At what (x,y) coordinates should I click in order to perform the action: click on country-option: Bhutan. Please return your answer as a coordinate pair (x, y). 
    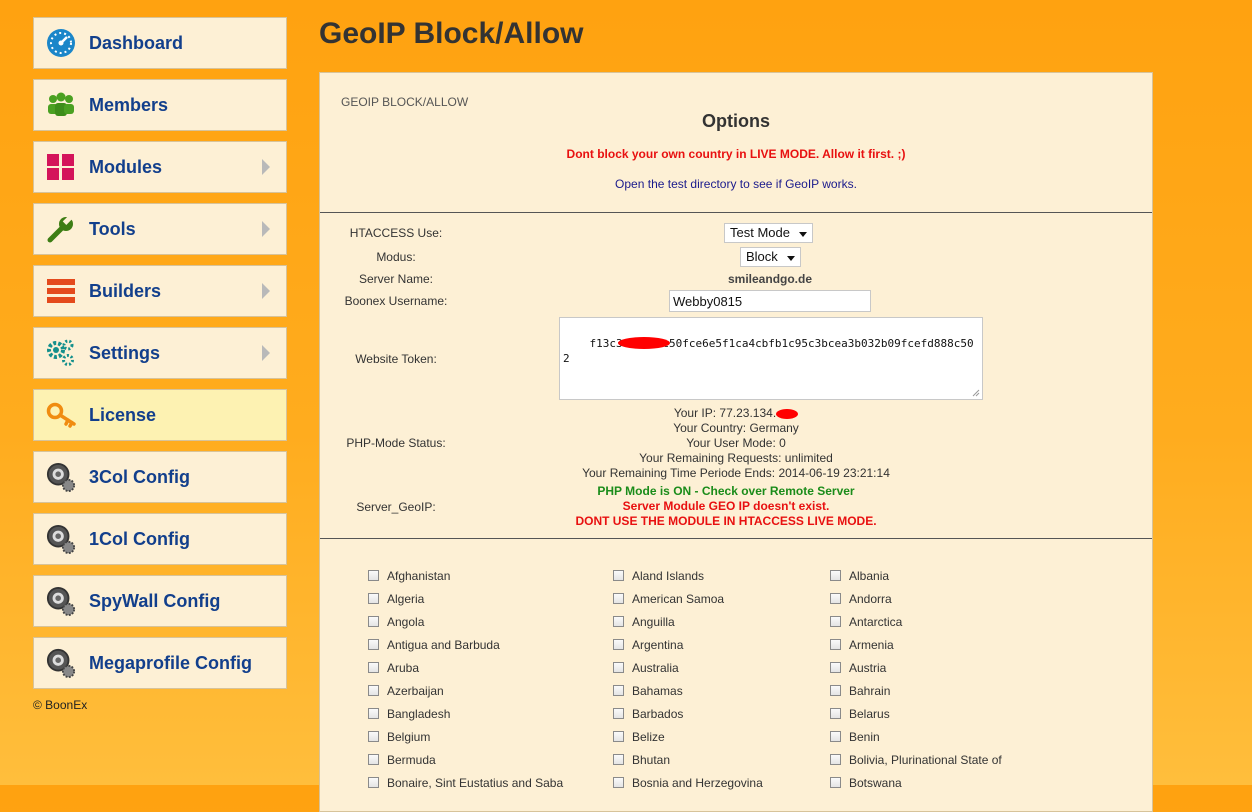
    Looking at the image, I should click on (641, 759).